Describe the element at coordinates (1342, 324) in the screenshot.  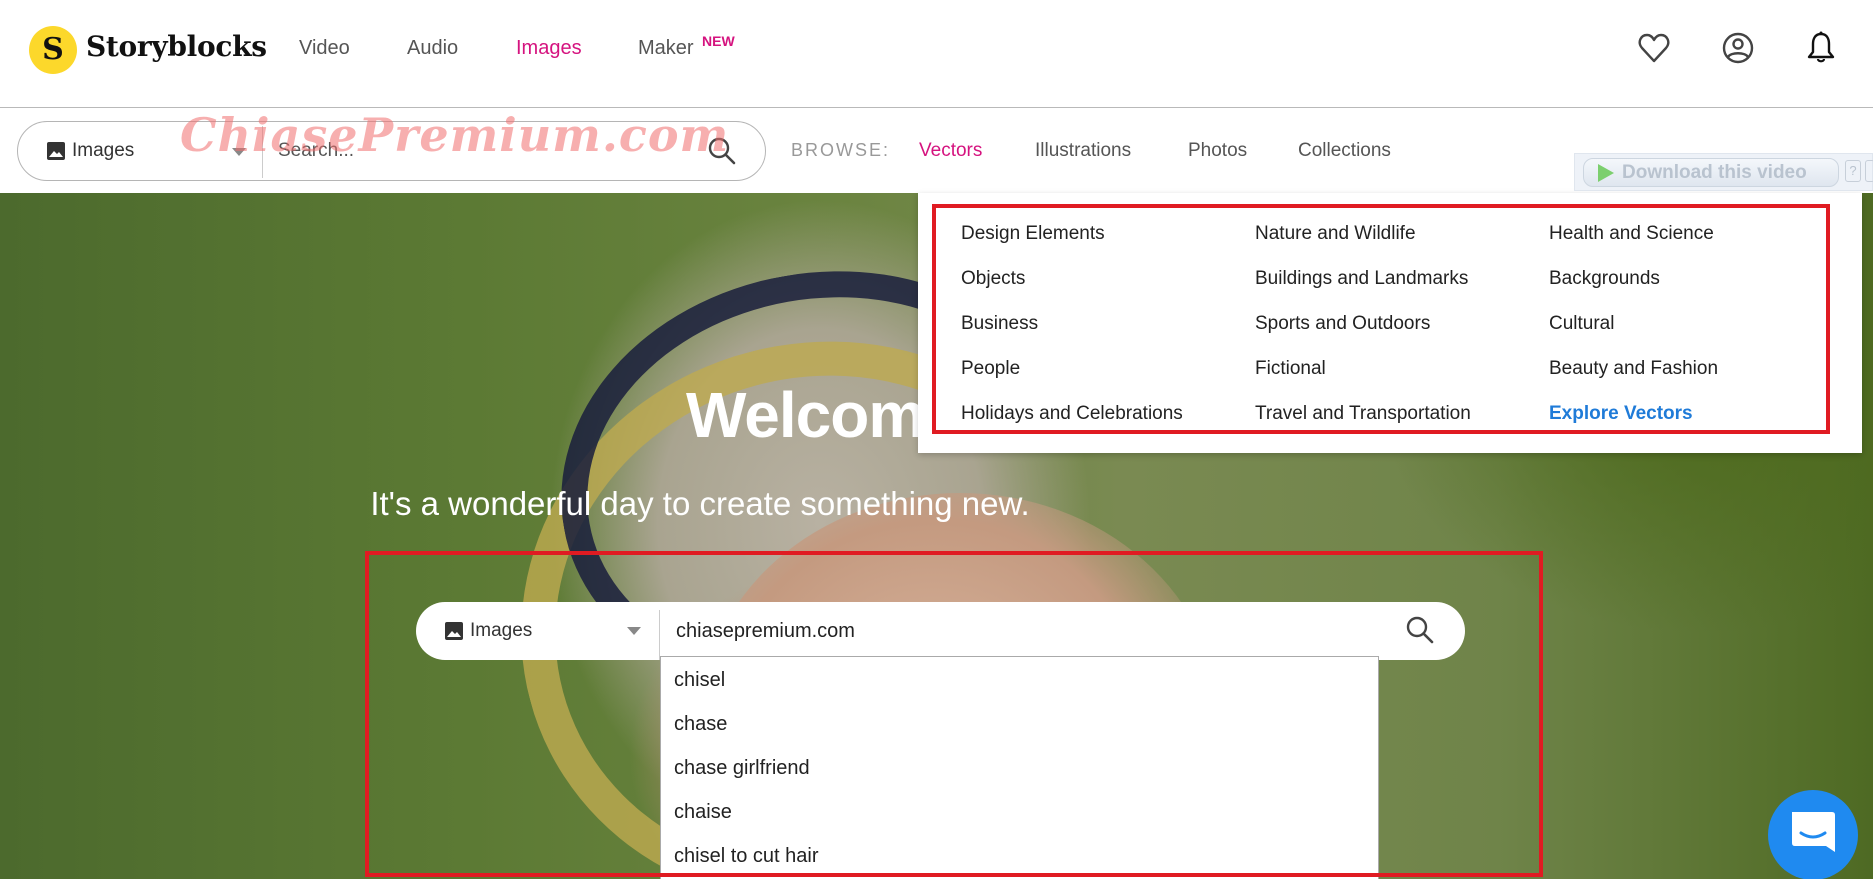
I see `menu-item-sports: Sports and Outdoors` at that location.